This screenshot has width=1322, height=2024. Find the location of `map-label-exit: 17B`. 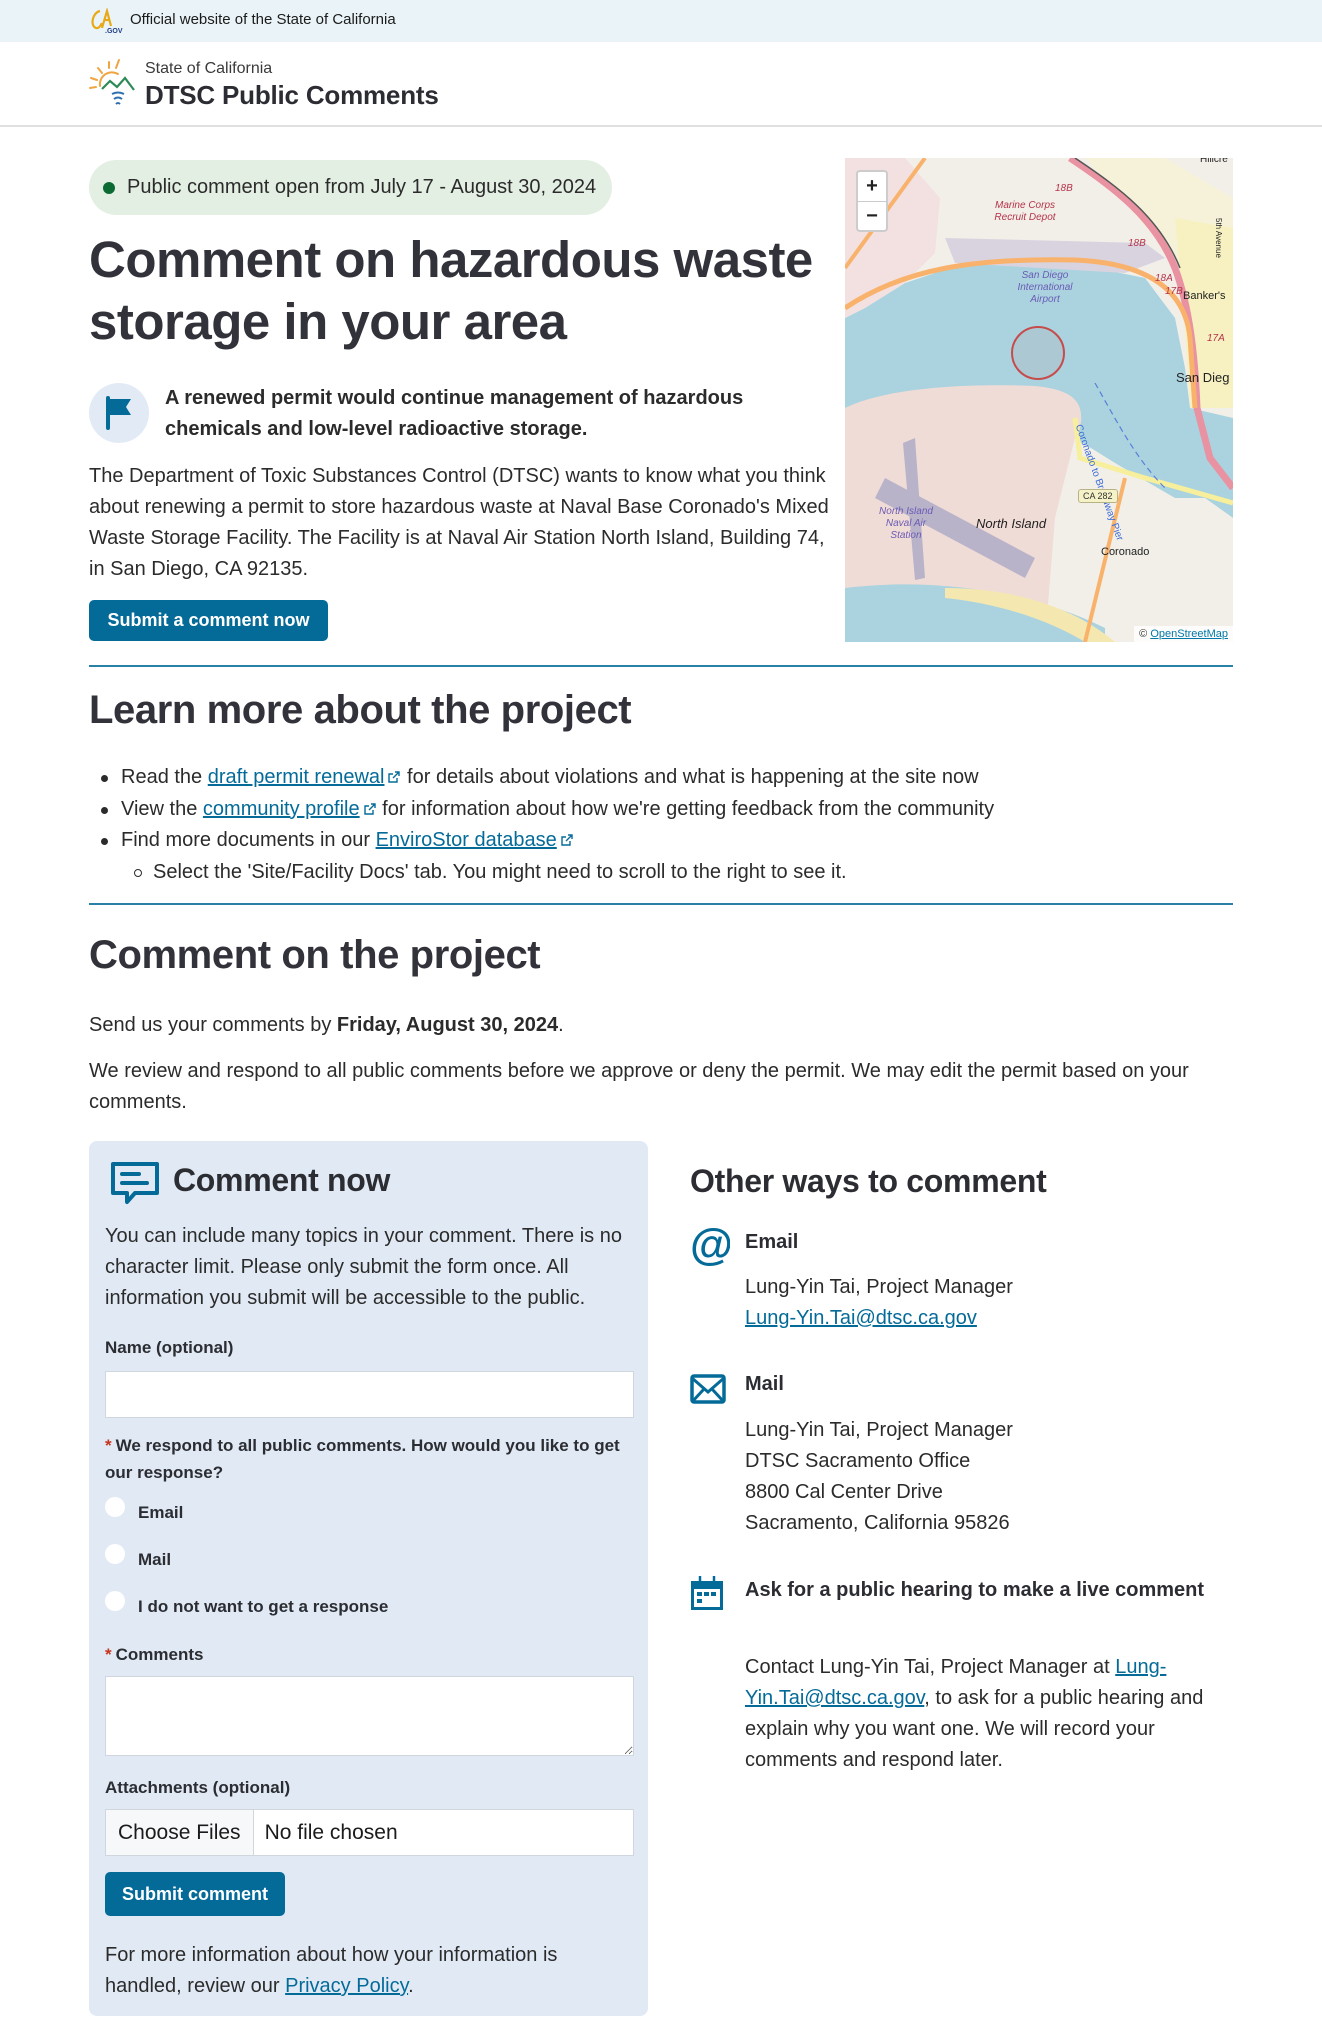

map-label-exit: 17B is located at coordinates (1174, 291).